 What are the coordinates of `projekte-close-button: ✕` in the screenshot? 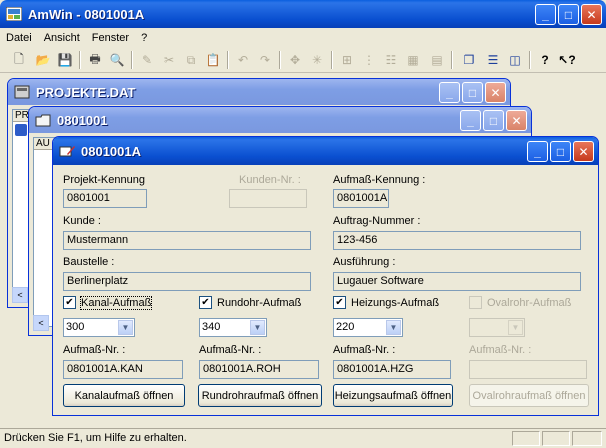 It's located at (495, 92).